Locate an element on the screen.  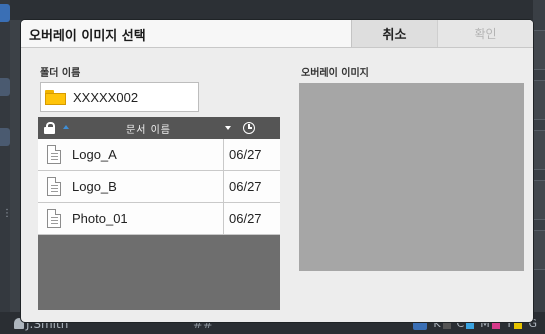
folder-icon is located at coordinates (55, 97).